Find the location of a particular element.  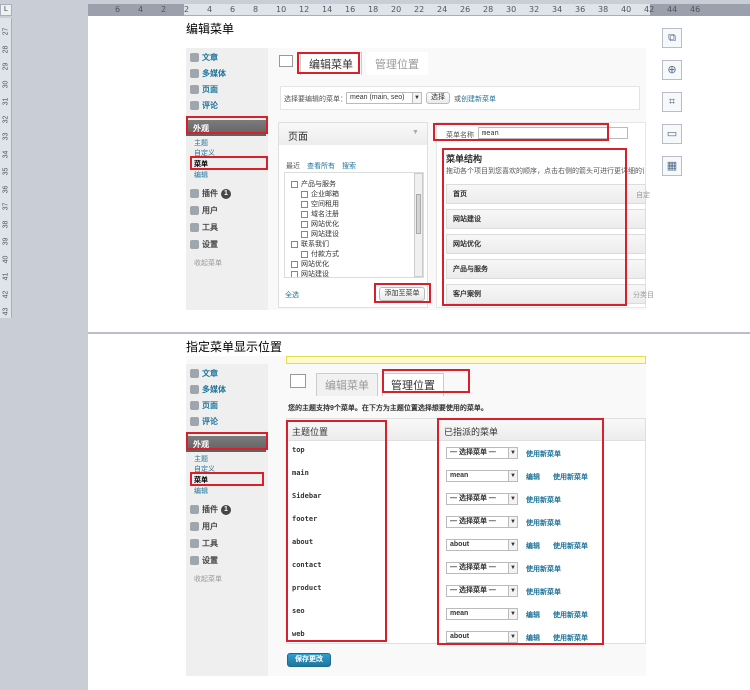

page-checkbox-item: 空间租用 is located at coordinates (320, 204).